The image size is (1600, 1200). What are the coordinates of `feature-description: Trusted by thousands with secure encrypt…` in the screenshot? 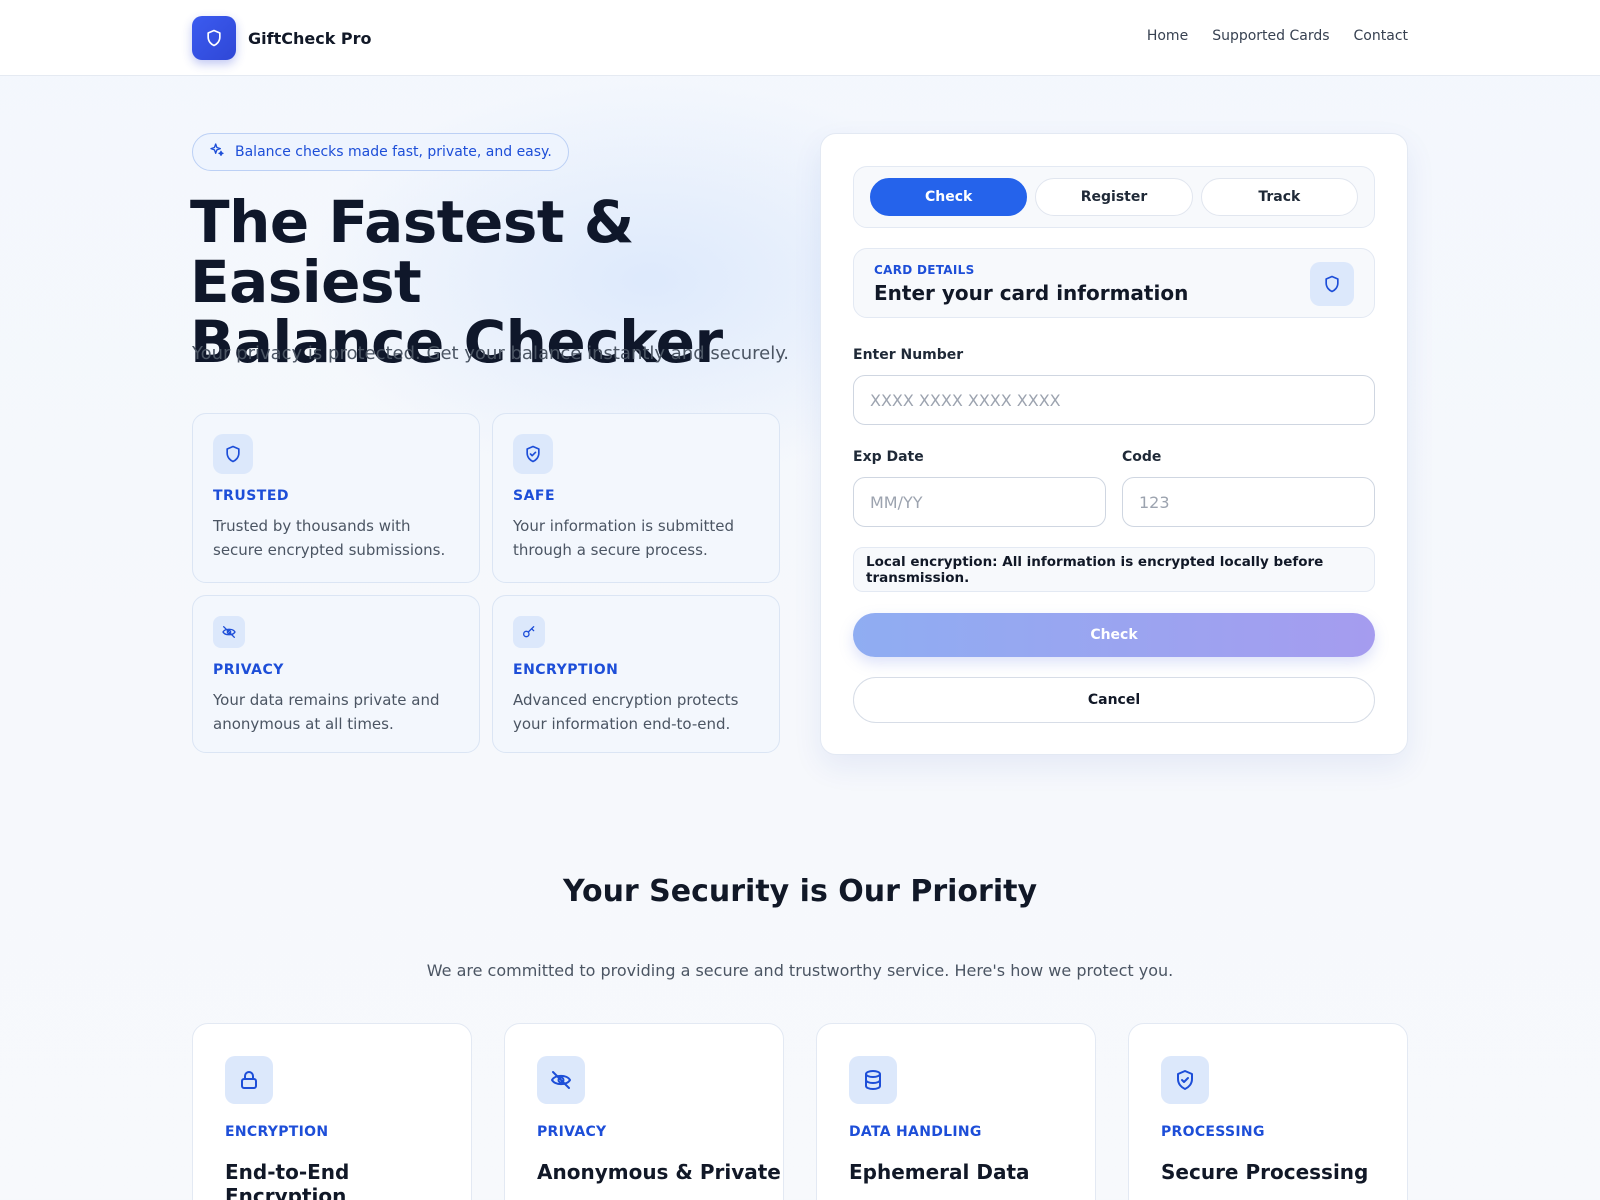 It's located at (329, 538).